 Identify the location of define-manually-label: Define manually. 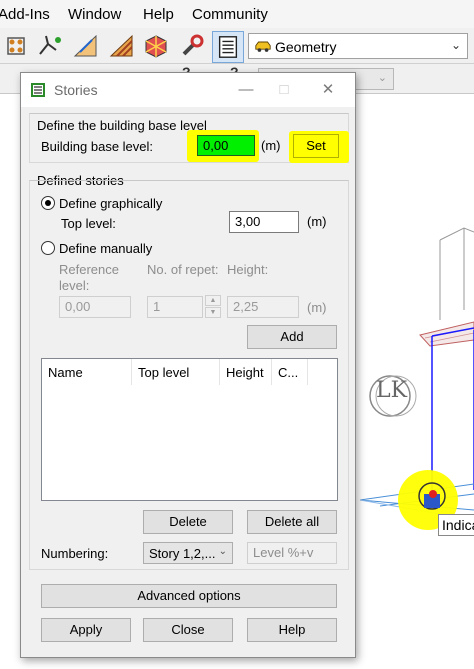
(105, 248).